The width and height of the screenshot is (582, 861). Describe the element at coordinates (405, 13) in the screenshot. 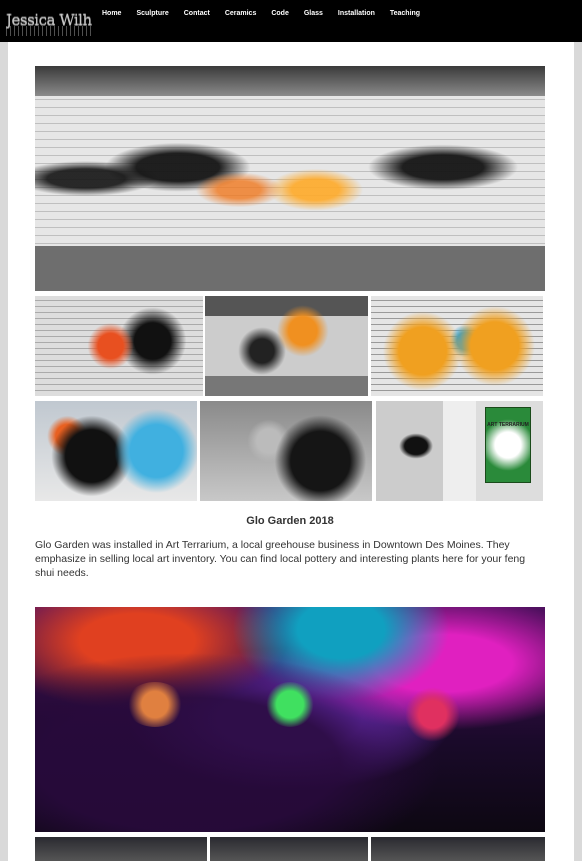

I see `nav-teaching: Teaching` at that location.